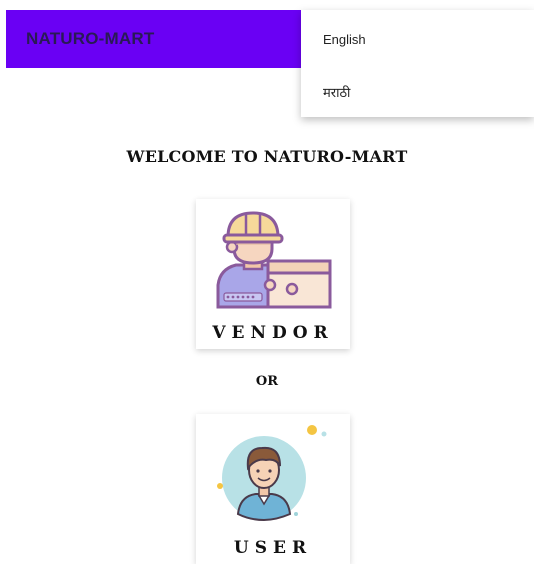  I want to click on language-dropdown-menu: English मराठी, so click(417, 63).